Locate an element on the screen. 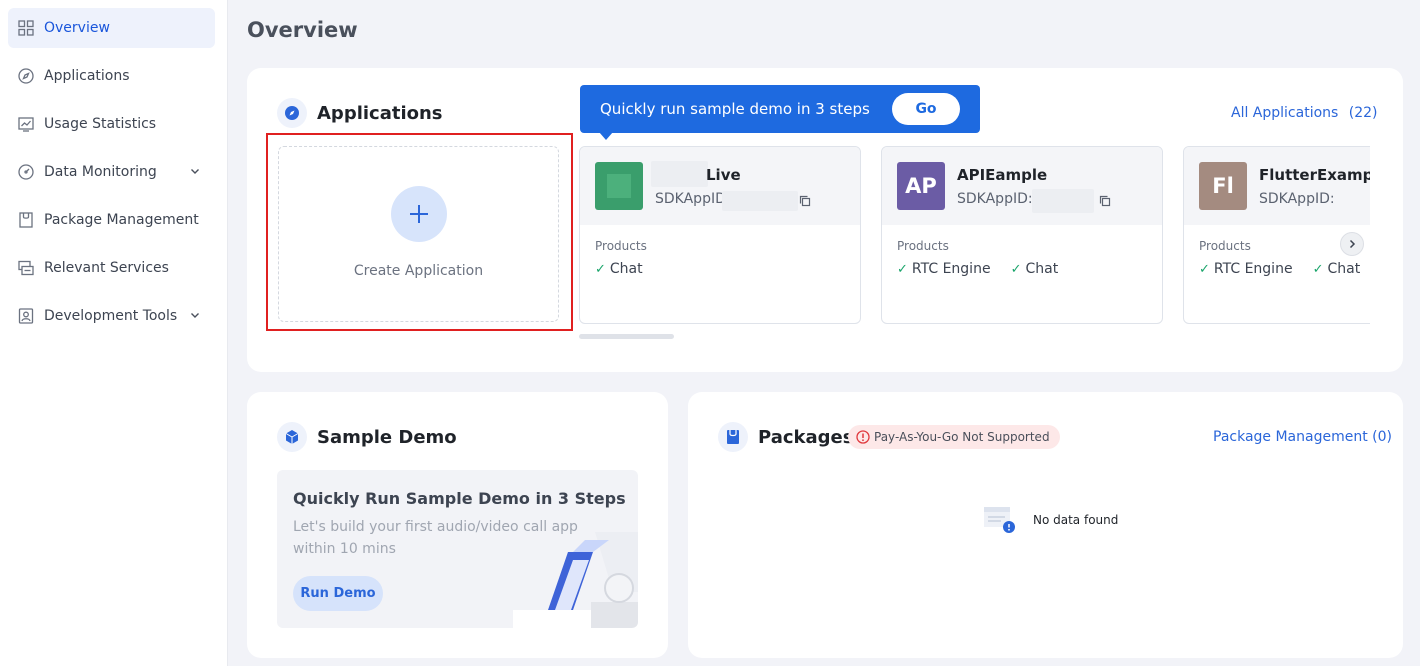 This screenshot has height=666, width=1420. application-card: Live SDKAppID Products ✓ Chat is located at coordinates (720, 235).